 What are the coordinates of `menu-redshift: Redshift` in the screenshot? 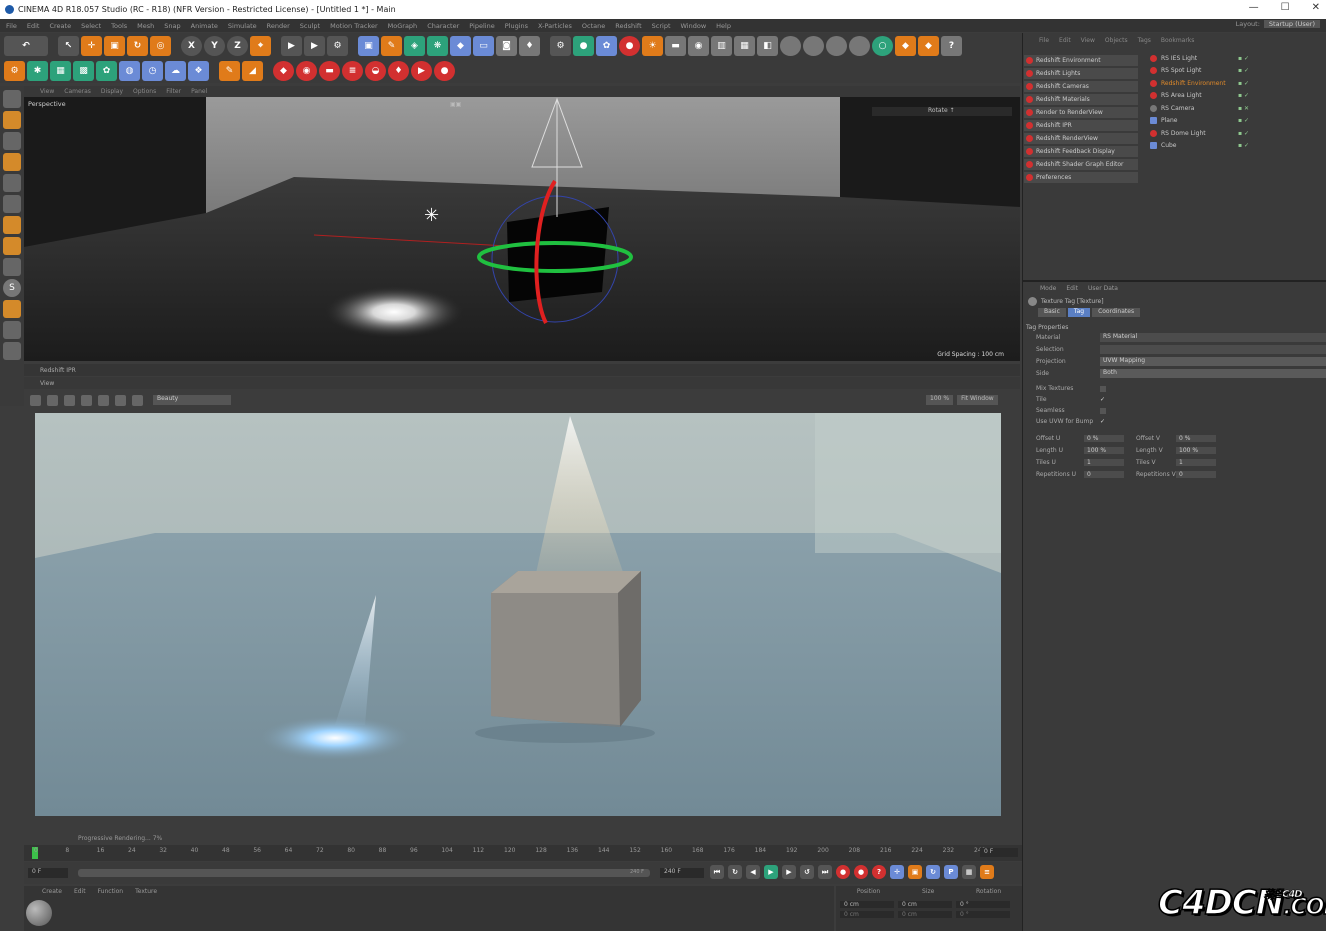 It's located at (628, 26).